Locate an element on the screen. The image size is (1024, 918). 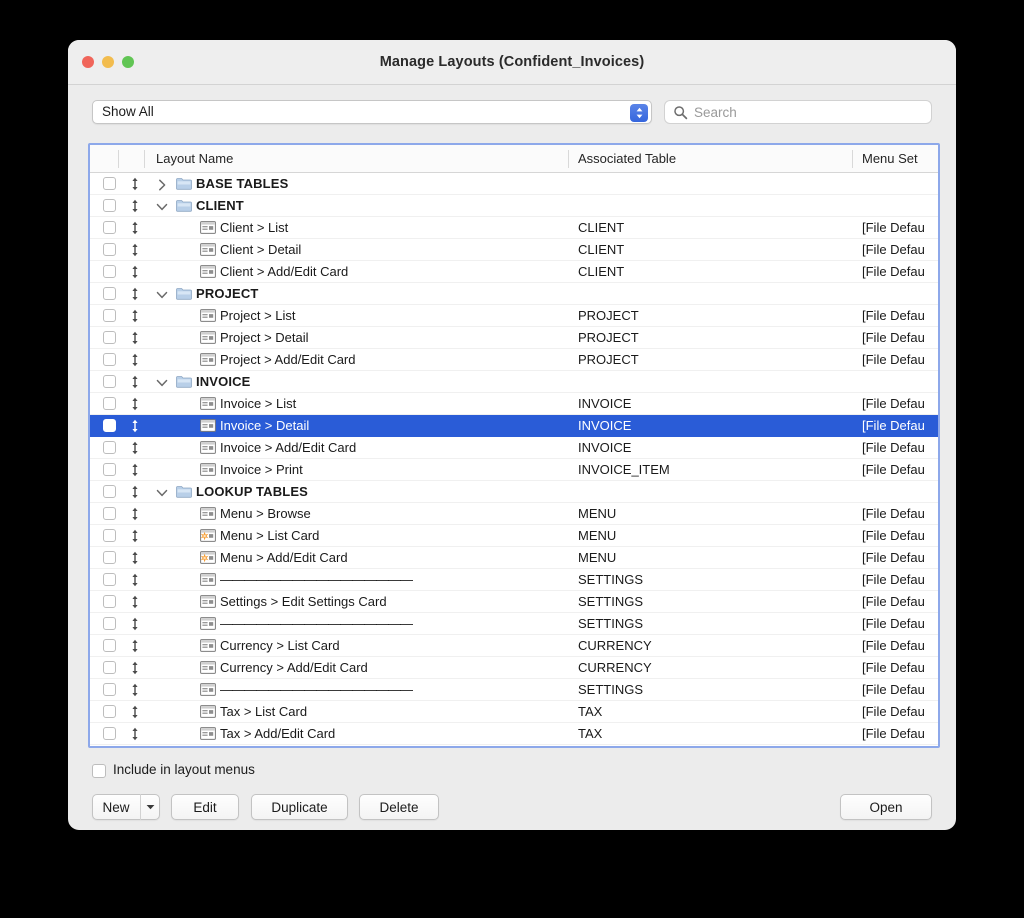
table-row: Client > Detail CLIENT [File Defau is located at coordinates (514, 250).